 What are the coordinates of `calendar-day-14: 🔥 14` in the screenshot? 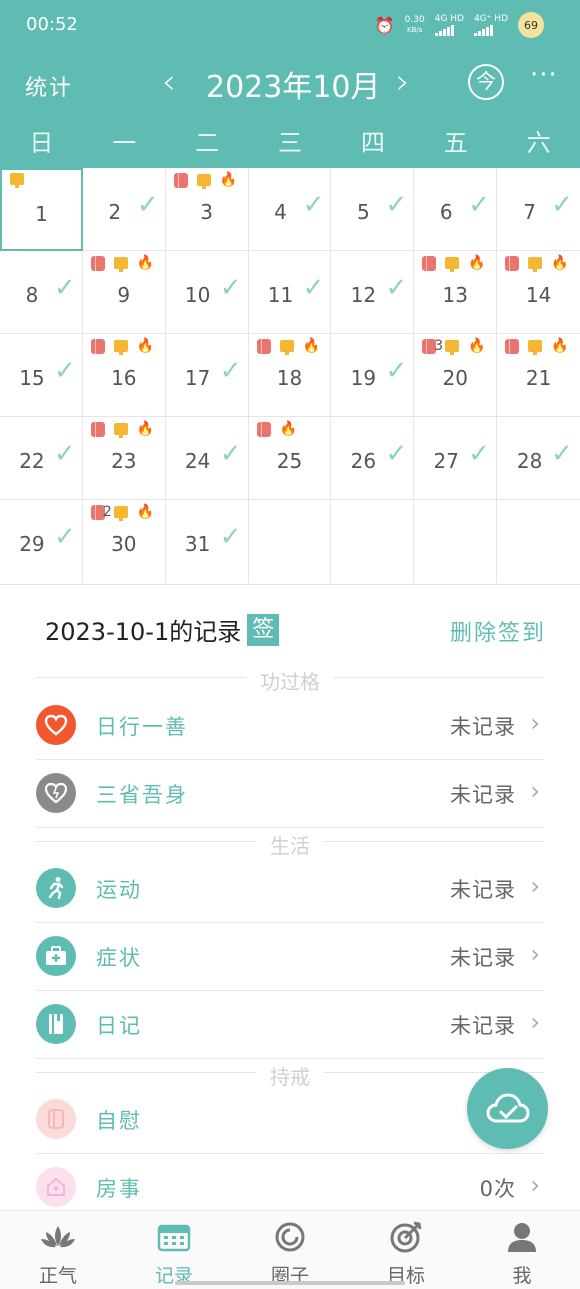 It's located at (538, 292).